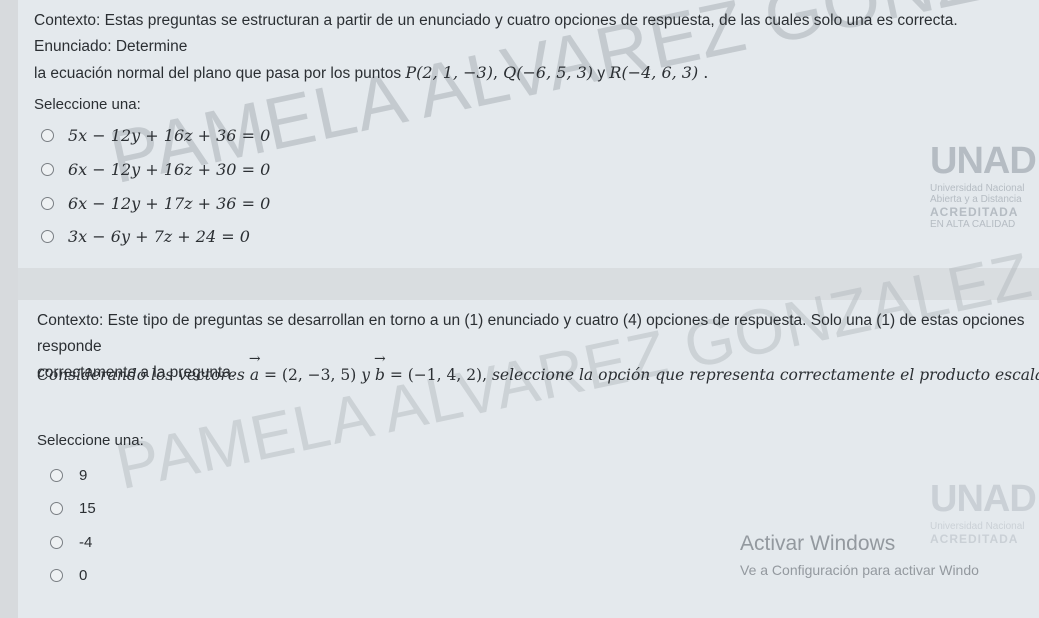 The height and width of the screenshot is (618, 1039). Describe the element at coordinates (548, 72) in the screenshot. I see `point-q: Q(−6, 5, 3)` at that location.